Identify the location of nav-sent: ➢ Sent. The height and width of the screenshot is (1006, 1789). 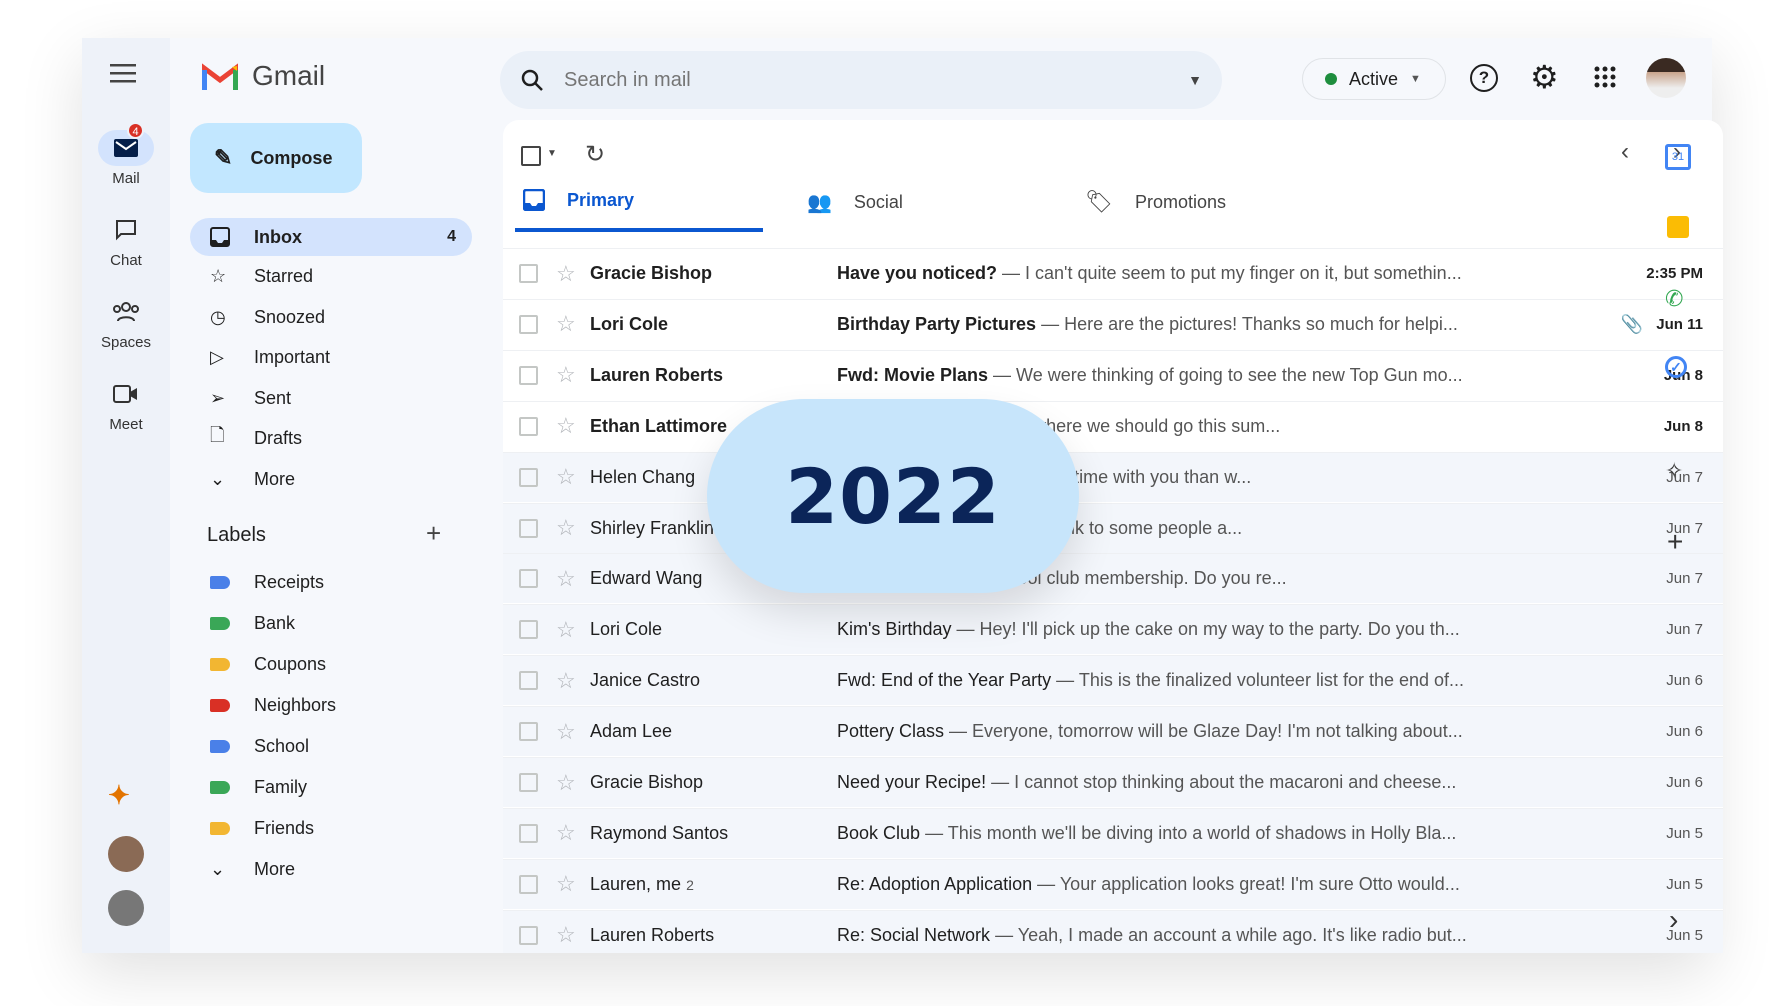
(331, 398).